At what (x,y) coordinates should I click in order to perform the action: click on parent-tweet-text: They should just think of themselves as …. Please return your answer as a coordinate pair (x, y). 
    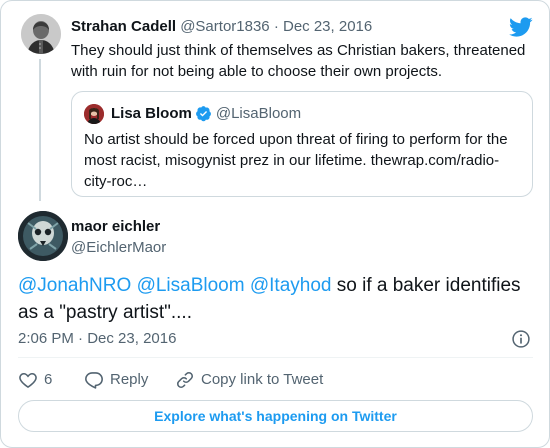
    Looking at the image, I should click on (298, 61).